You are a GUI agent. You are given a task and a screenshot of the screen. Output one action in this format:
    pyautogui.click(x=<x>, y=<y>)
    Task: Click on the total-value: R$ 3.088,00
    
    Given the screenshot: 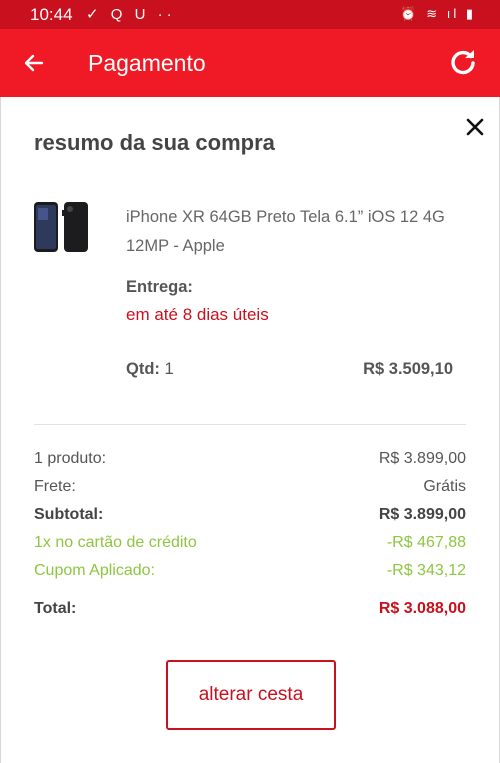 What is the action you would take?
    pyautogui.click(x=422, y=608)
    